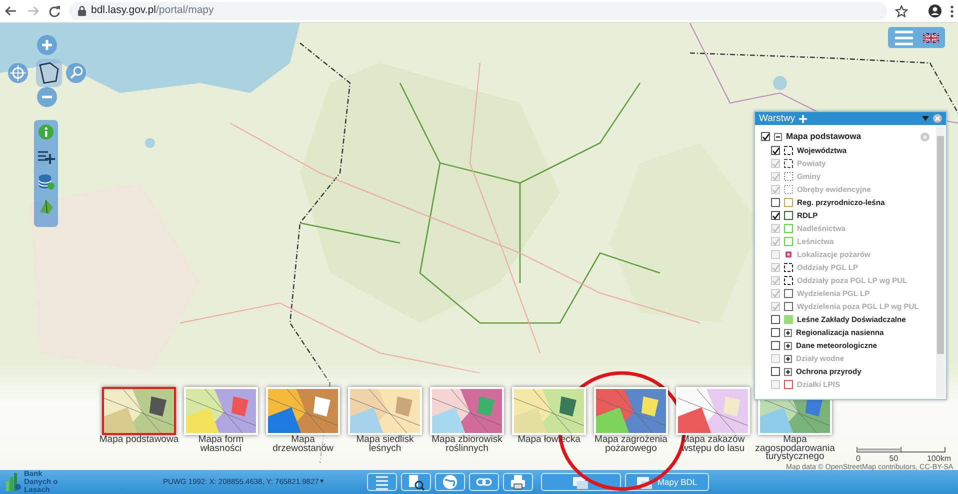 The width and height of the screenshot is (958, 494). What do you see at coordinates (935, 11) in the screenshot?
I see `account-icon` at bounding box center [935, 11].